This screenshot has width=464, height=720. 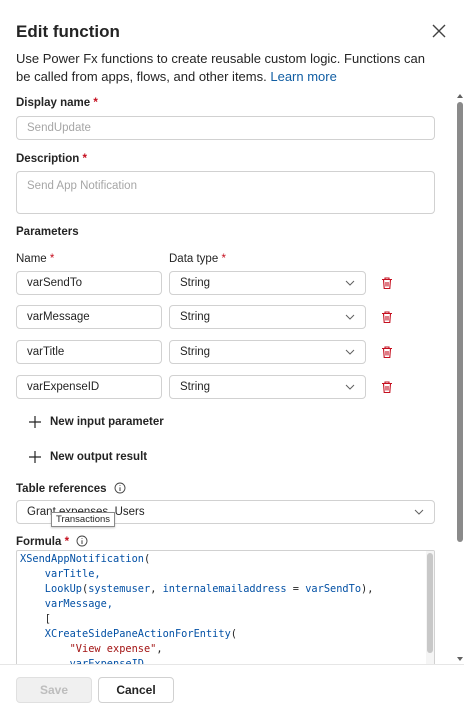 I want to click on table-references-label: Table references, so click(x=71, y=488).